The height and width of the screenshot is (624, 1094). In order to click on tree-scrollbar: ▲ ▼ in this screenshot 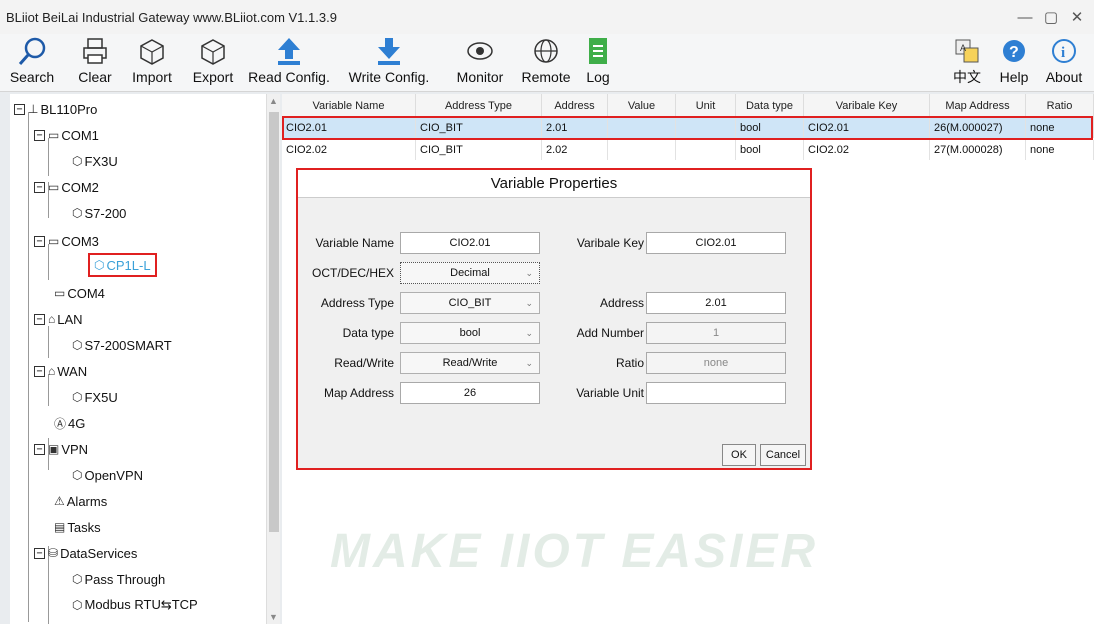, I will do `click(273, 359)`.